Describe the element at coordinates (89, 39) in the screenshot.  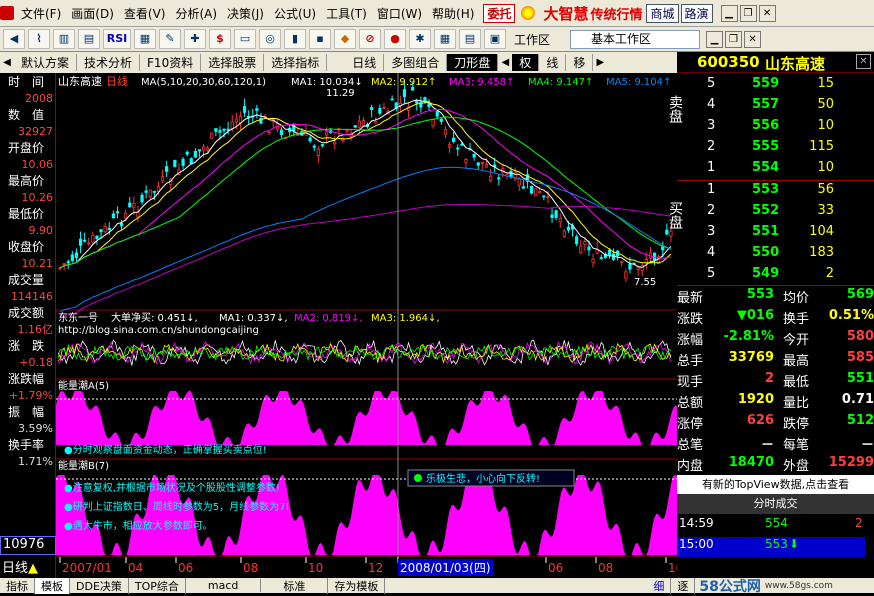
I see `bars-icon: ▤` at that location.